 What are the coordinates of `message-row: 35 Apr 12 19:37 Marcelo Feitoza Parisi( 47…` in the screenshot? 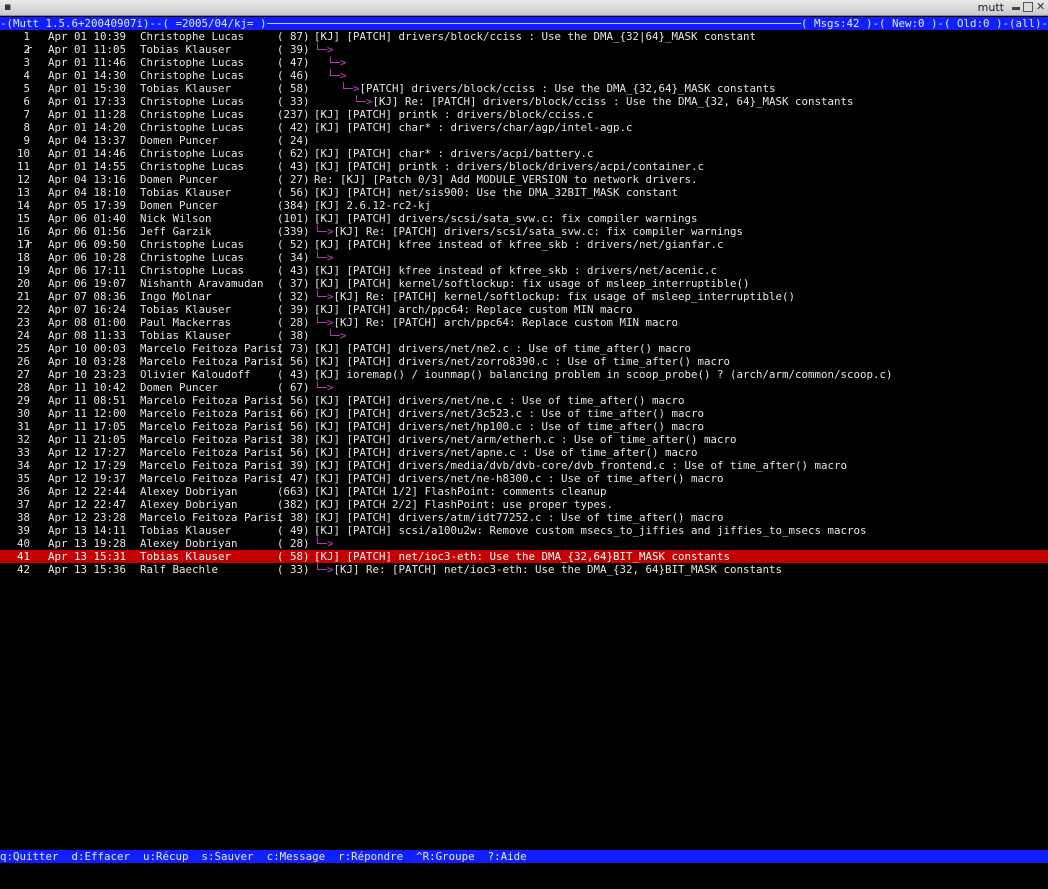 It's located at (524, 478).